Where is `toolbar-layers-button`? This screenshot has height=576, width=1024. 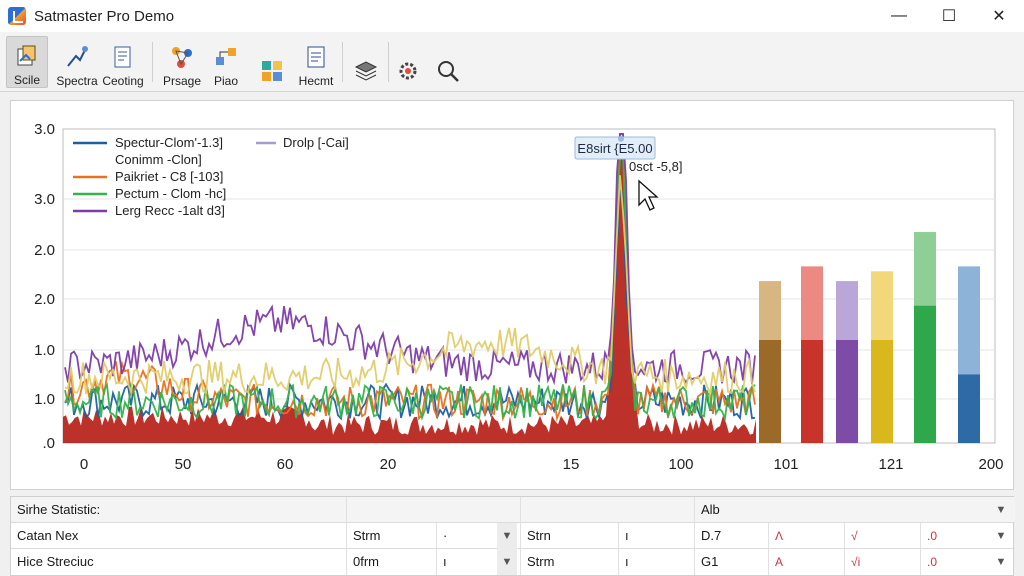
toolbar-layers-button is located at coordinates (366, 62).